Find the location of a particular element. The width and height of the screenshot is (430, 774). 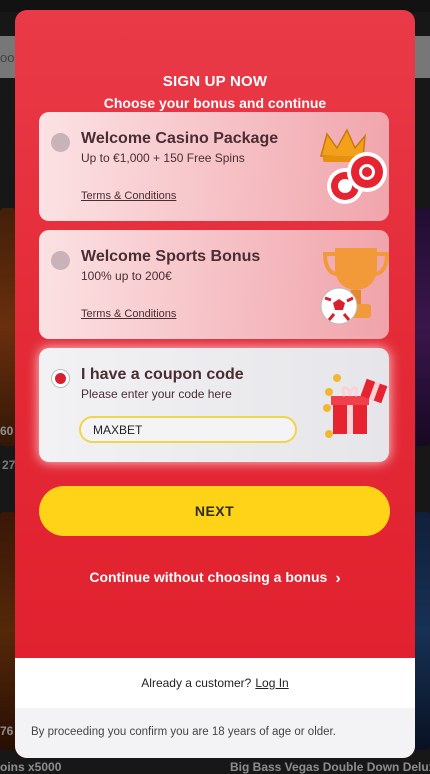

crown-and-chips-icon is located at coordinates (353, 166).